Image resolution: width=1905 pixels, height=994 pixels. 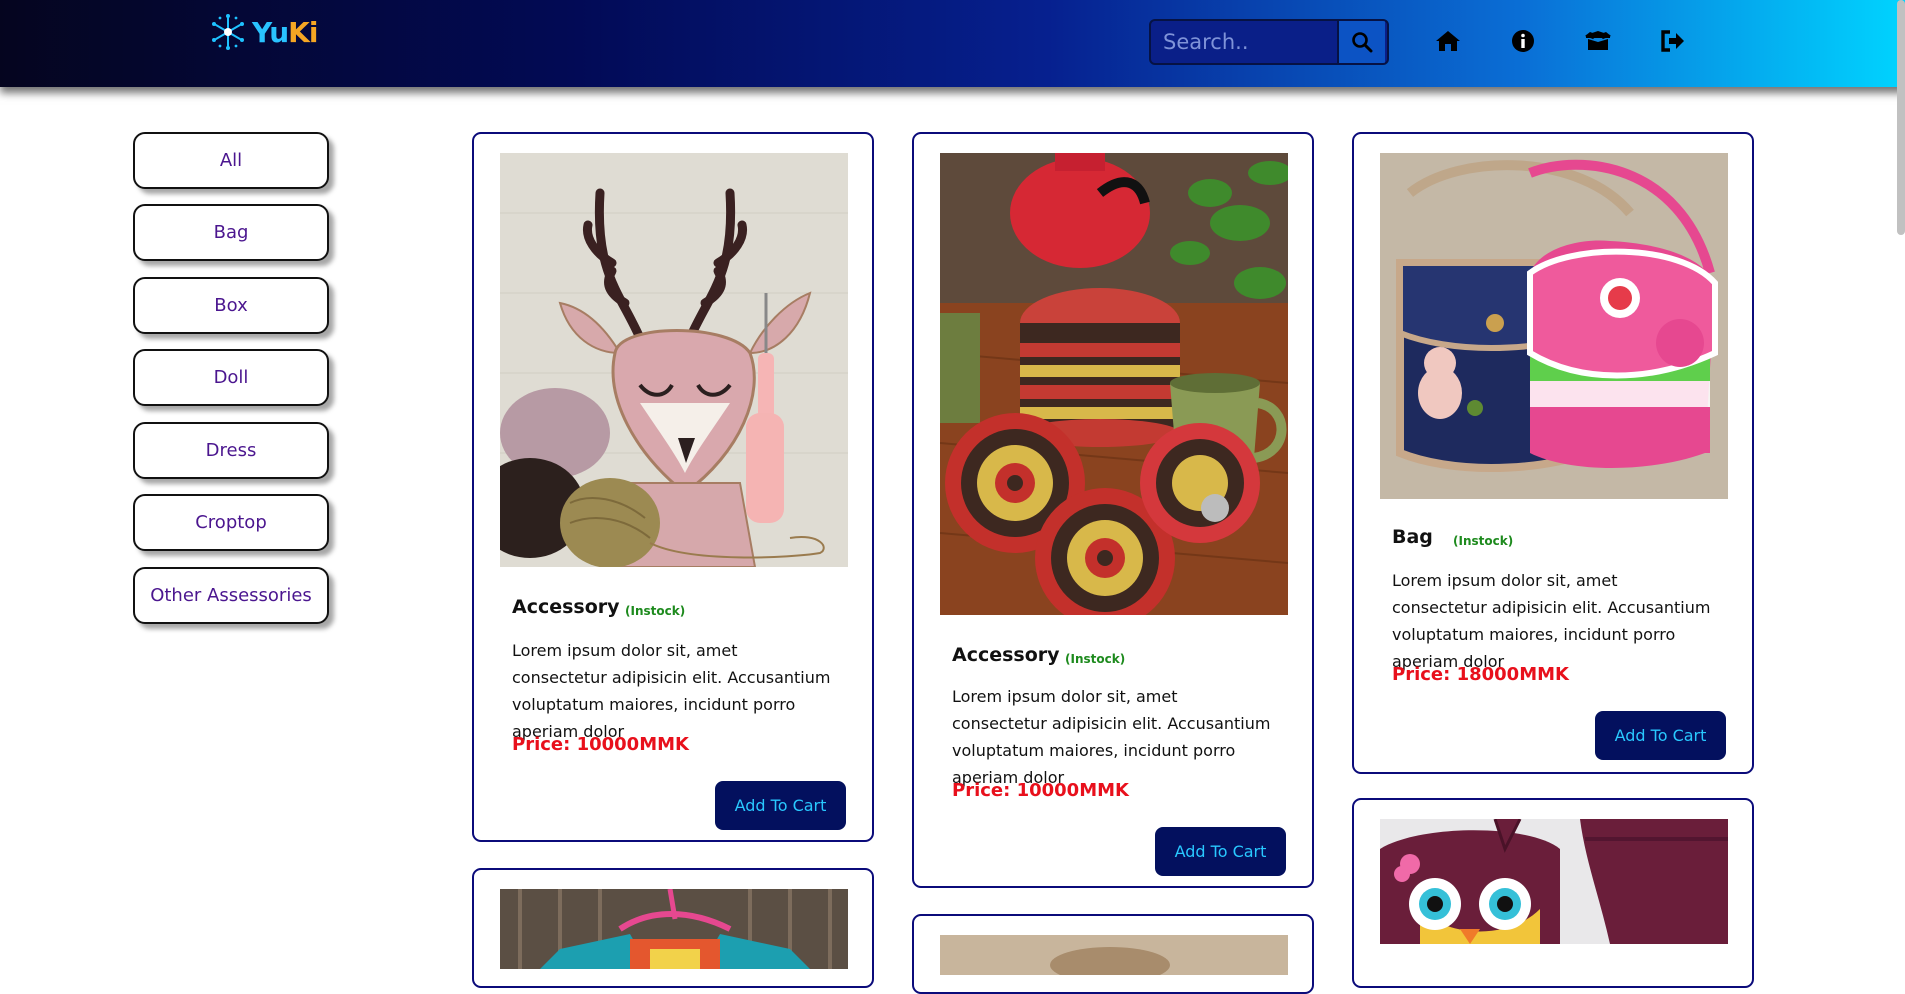 I want to click on box-icon, so click(x=1598, y=40).